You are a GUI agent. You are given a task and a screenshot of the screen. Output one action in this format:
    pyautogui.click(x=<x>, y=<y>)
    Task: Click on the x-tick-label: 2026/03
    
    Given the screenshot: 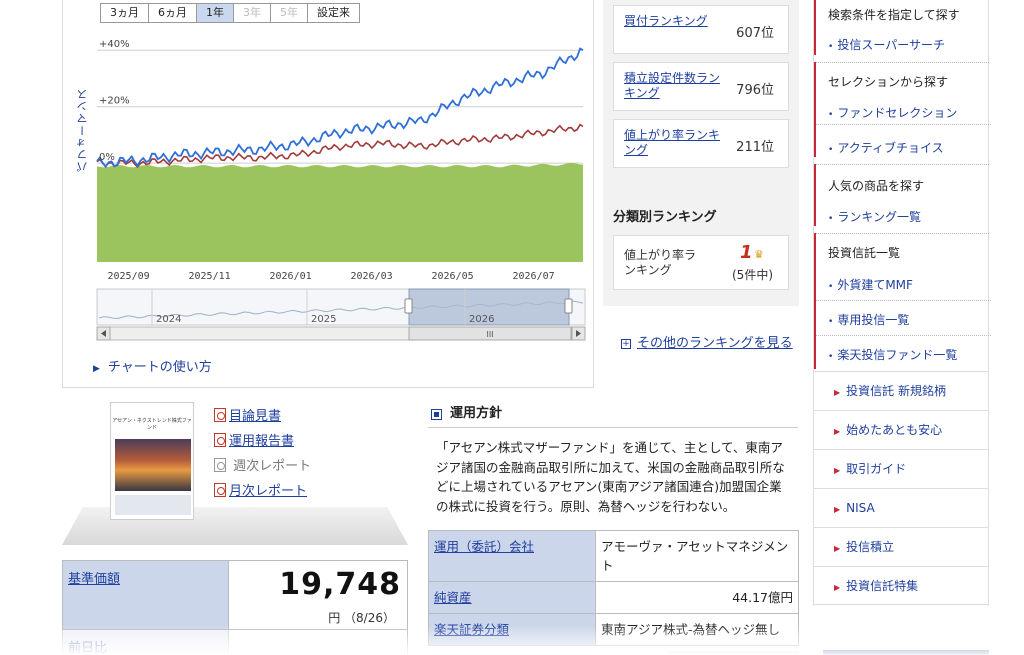 What is the action you would take?
    pyautogui.click(x=372, y=276)
    